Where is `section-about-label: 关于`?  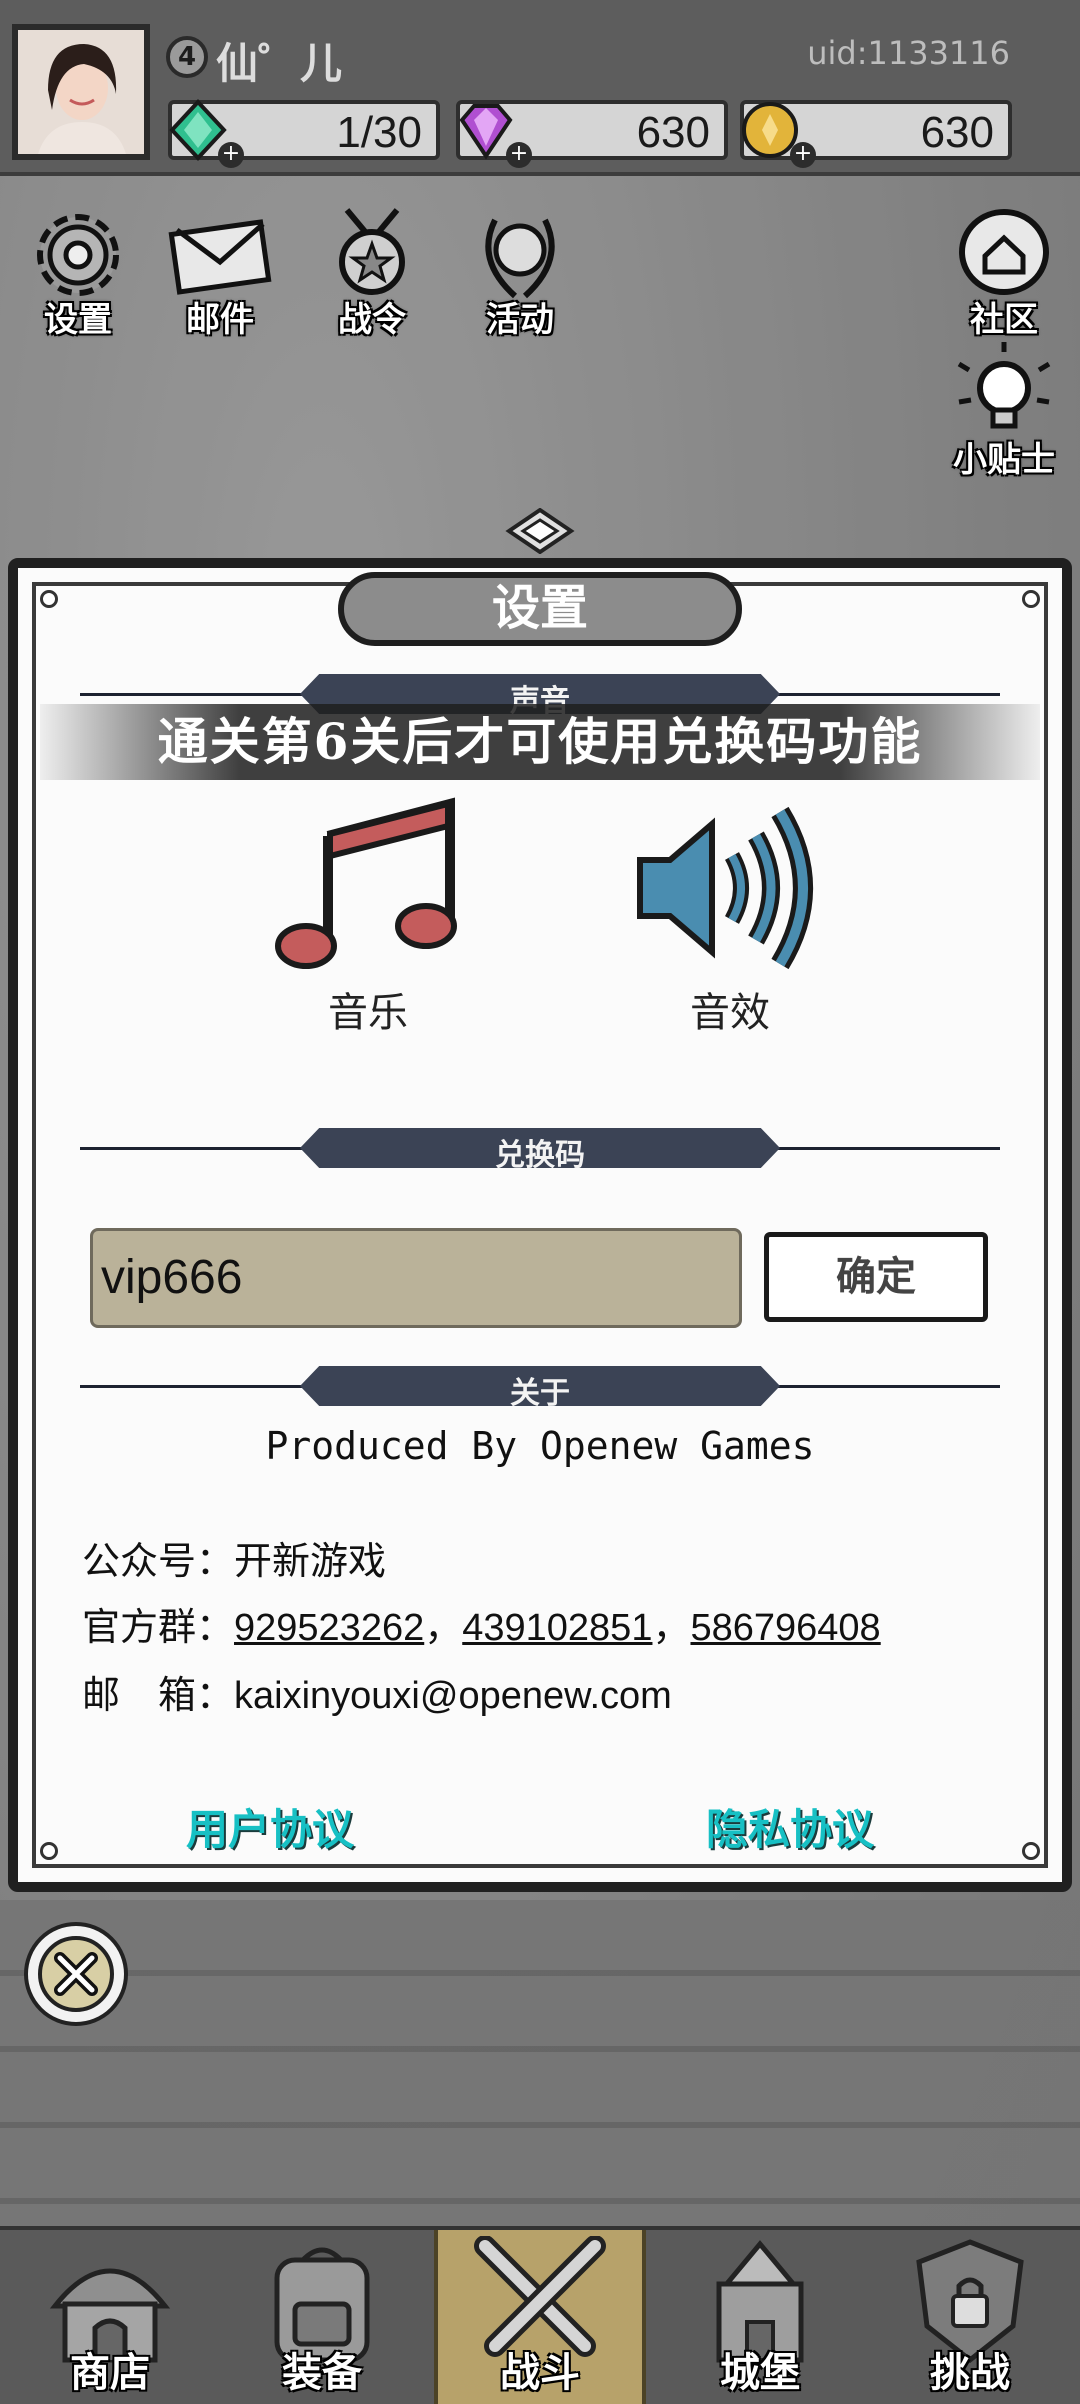 section-about-label: 关于 is located at coordinates (540, 1393).